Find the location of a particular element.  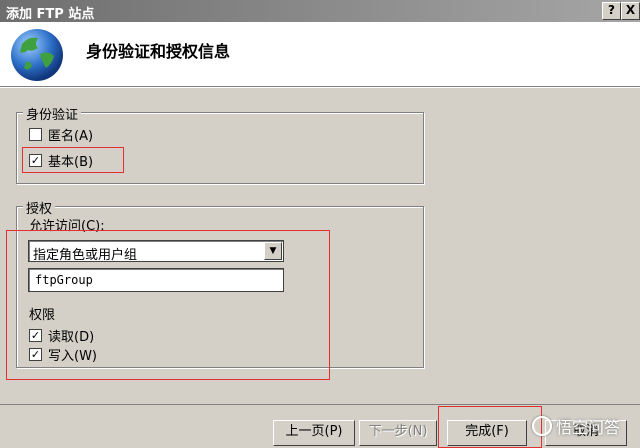

watermark: 悟空问答 is located at coordinates (576, 426).